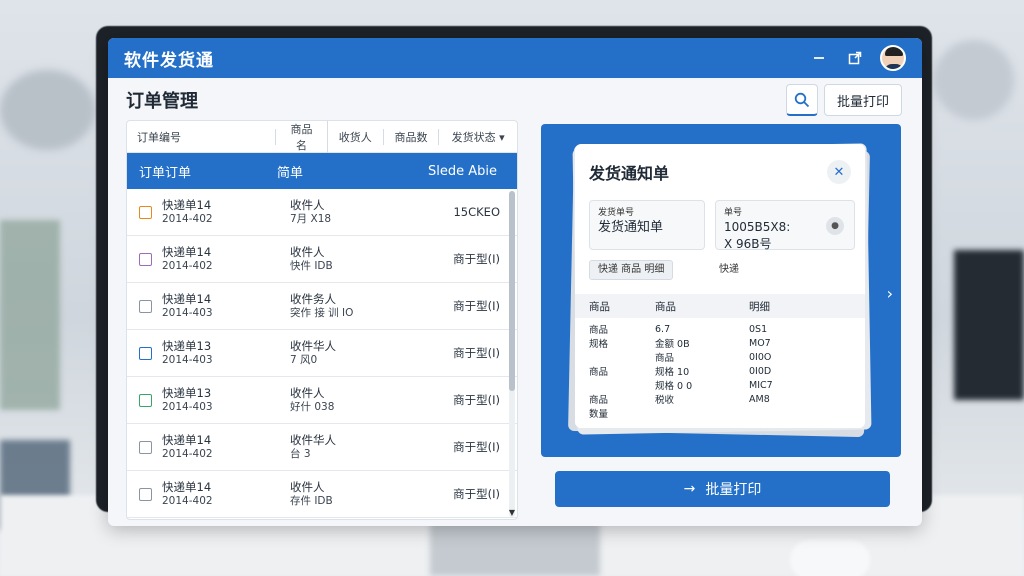 Image resolution: width=1024 pixels, height=576 pixels. Describe the element at coordinates (830, 558) in the screenshot. I see `background-mouse` at that location.